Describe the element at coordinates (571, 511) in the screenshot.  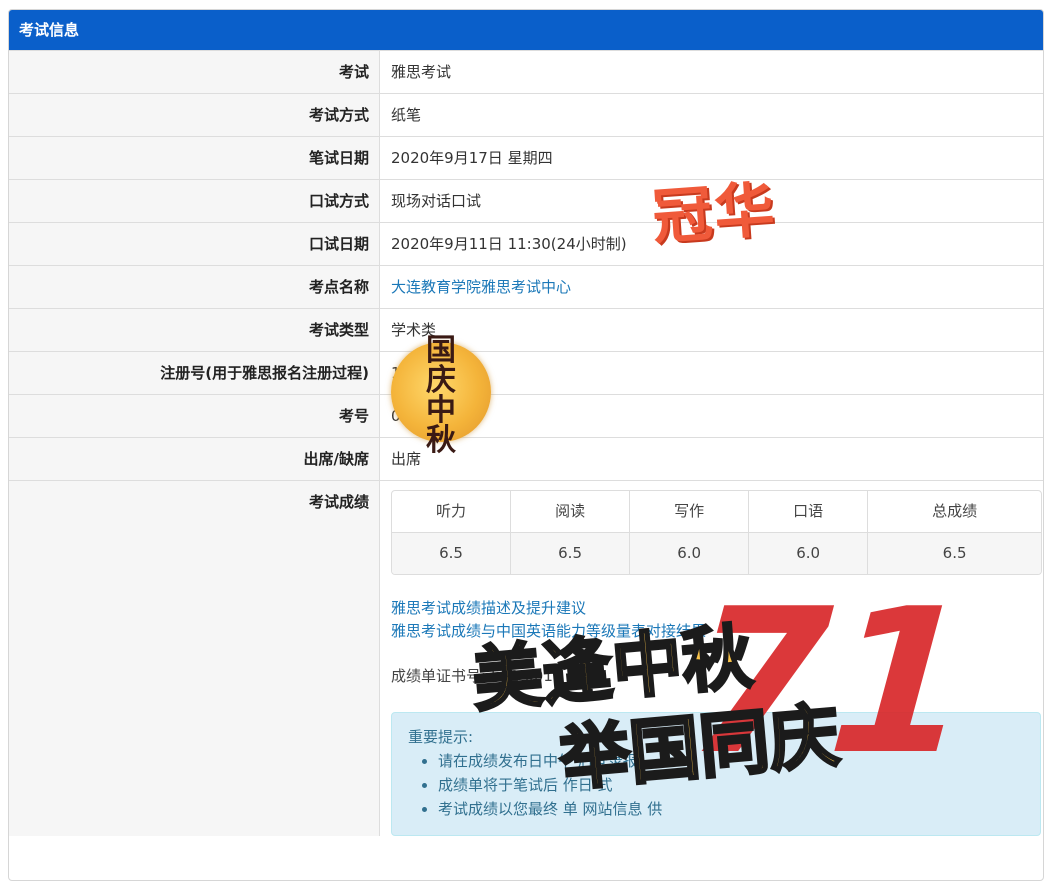
I see `score-header: 阅读` at that location.